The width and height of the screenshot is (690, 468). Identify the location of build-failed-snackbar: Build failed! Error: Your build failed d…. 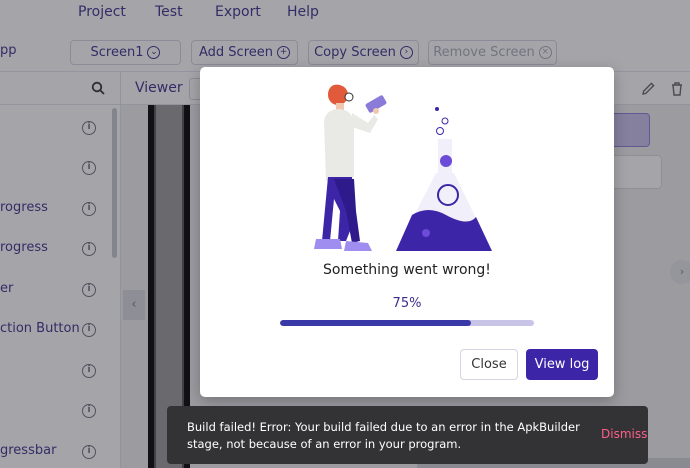
(407, 435).